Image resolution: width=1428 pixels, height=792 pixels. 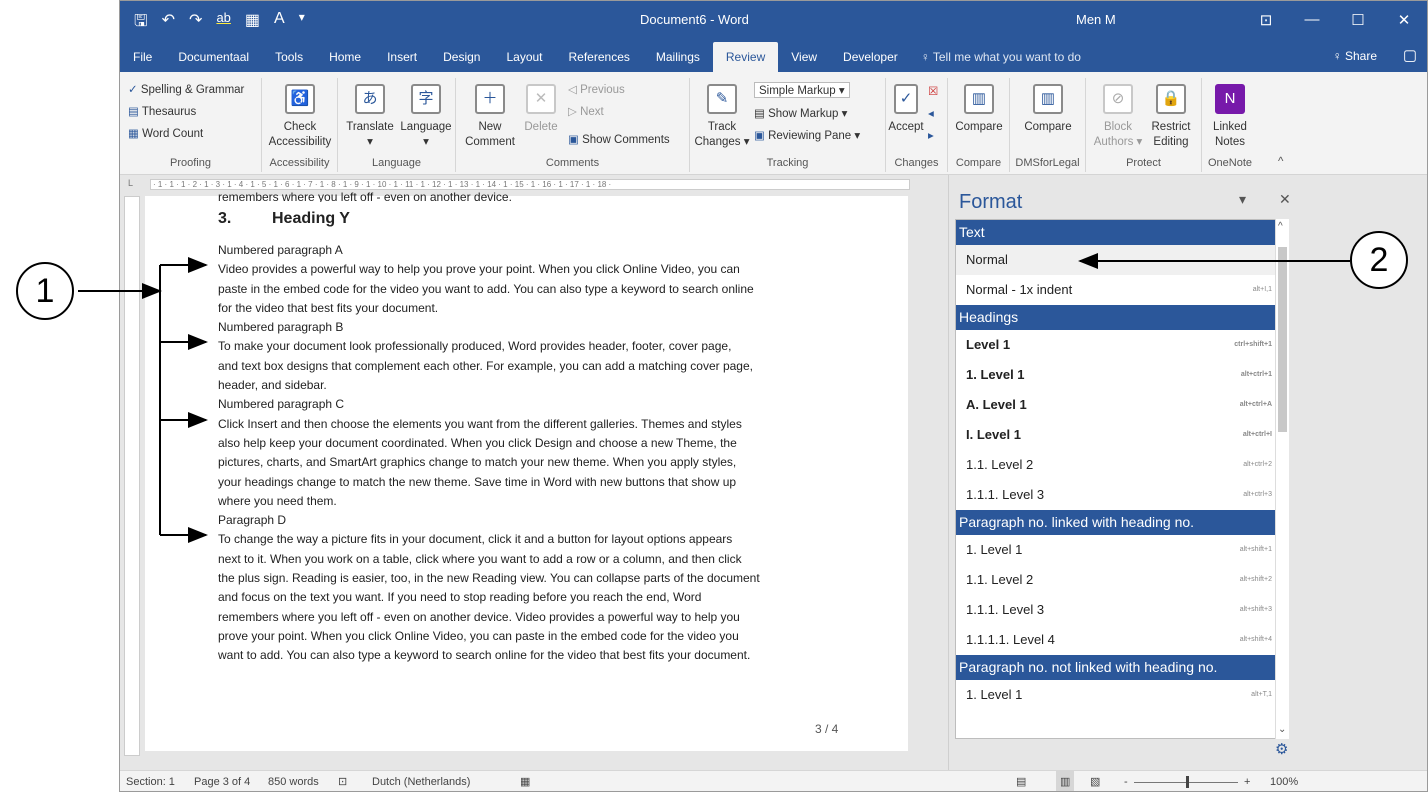 I want to click on previous-change-icon: ◂, so click(x=931, y=113).